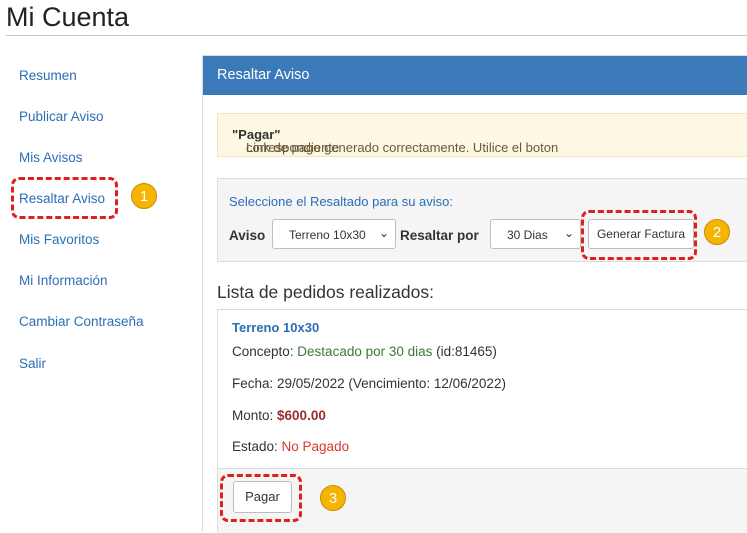 Image resolution: width=747 pixels, height=533 pixels. I want to click on sidebar-item-mi-informacion: Mi Información, so click(63, 280).